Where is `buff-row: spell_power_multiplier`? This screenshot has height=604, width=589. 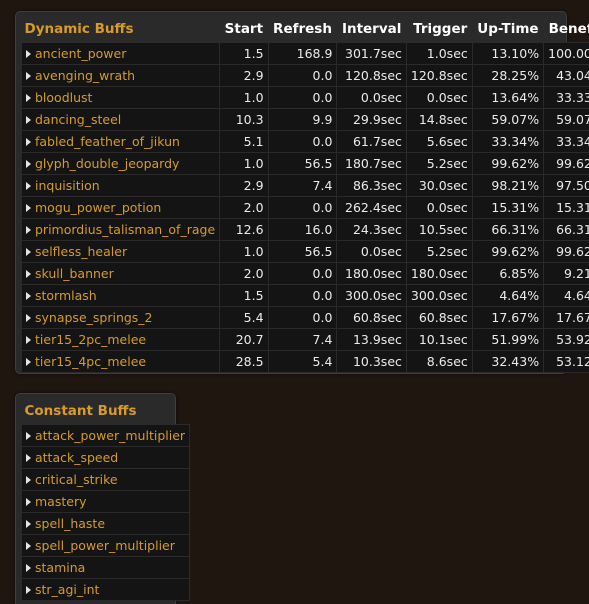 buff-row: spell_power_multiplier is located at coordinates (106, 546).